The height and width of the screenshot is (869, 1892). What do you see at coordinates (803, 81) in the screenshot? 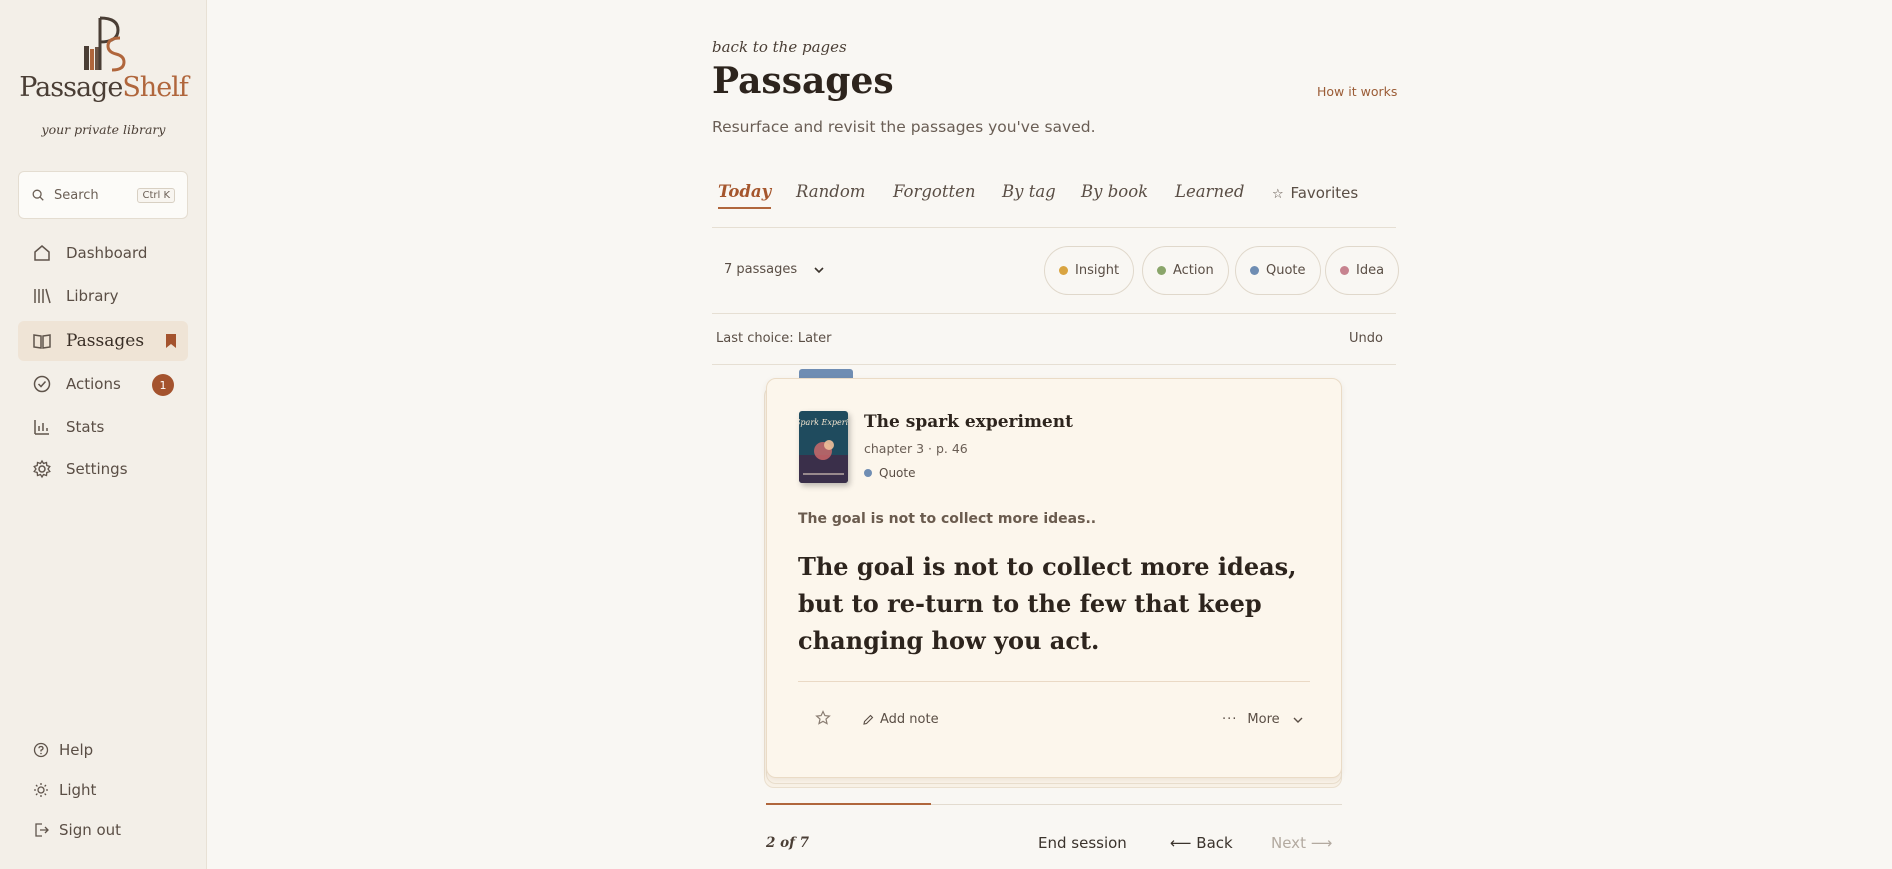
I see `page-title: Passages` at bounding box center [803, 81].